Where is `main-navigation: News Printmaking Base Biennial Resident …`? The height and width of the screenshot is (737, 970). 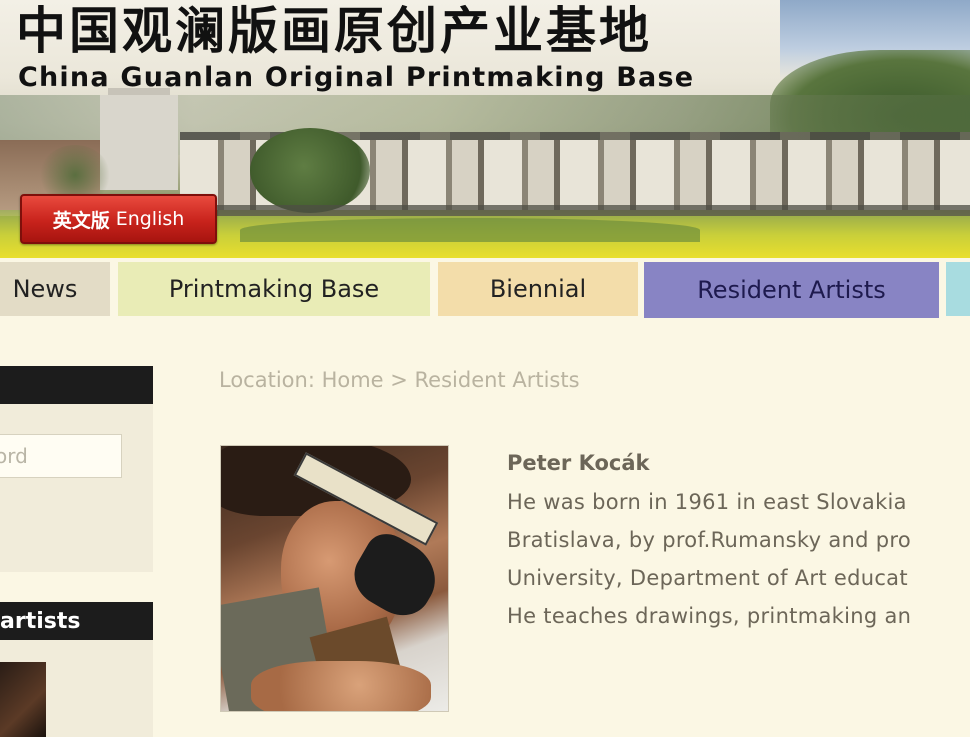 main-navigation: News Printmaking Base Biennial Resident … is located at coordinates (485, 290).